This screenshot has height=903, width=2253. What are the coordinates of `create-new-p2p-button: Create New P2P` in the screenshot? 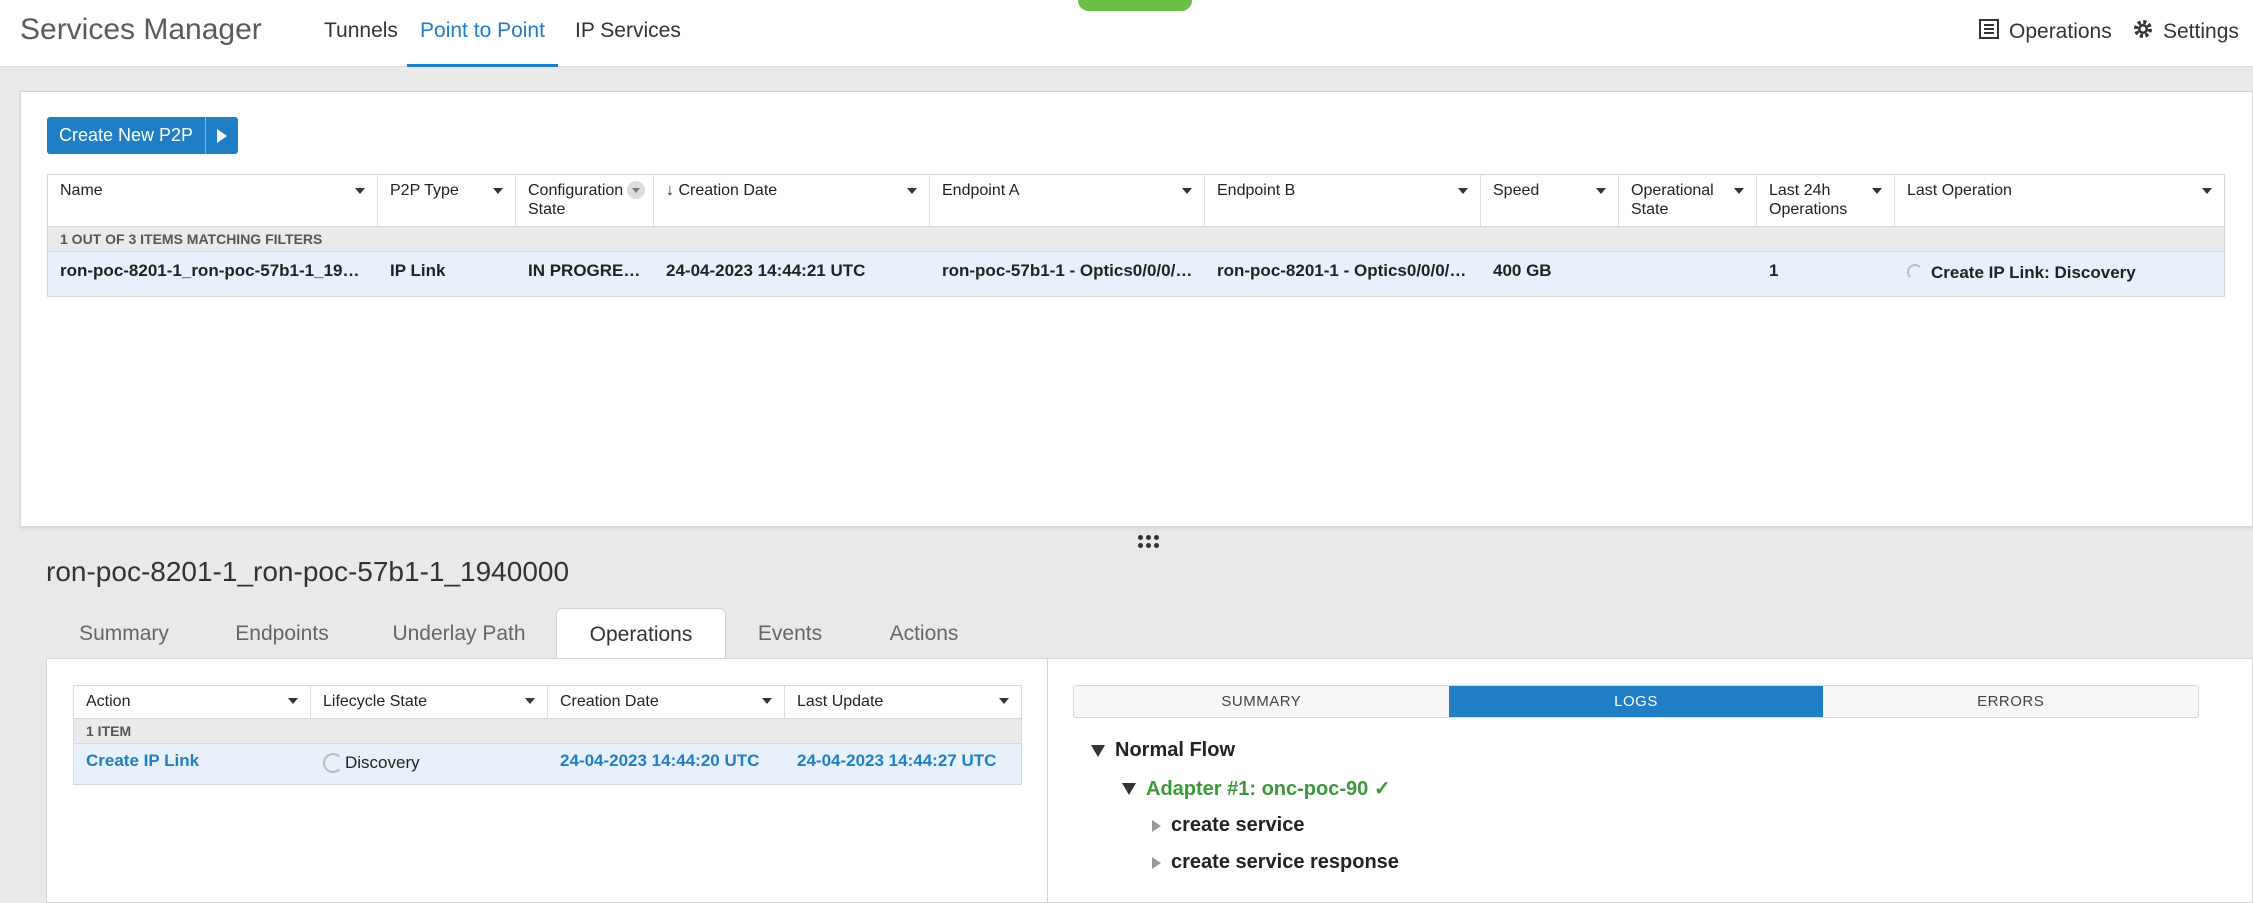 It's located at (143, 135).